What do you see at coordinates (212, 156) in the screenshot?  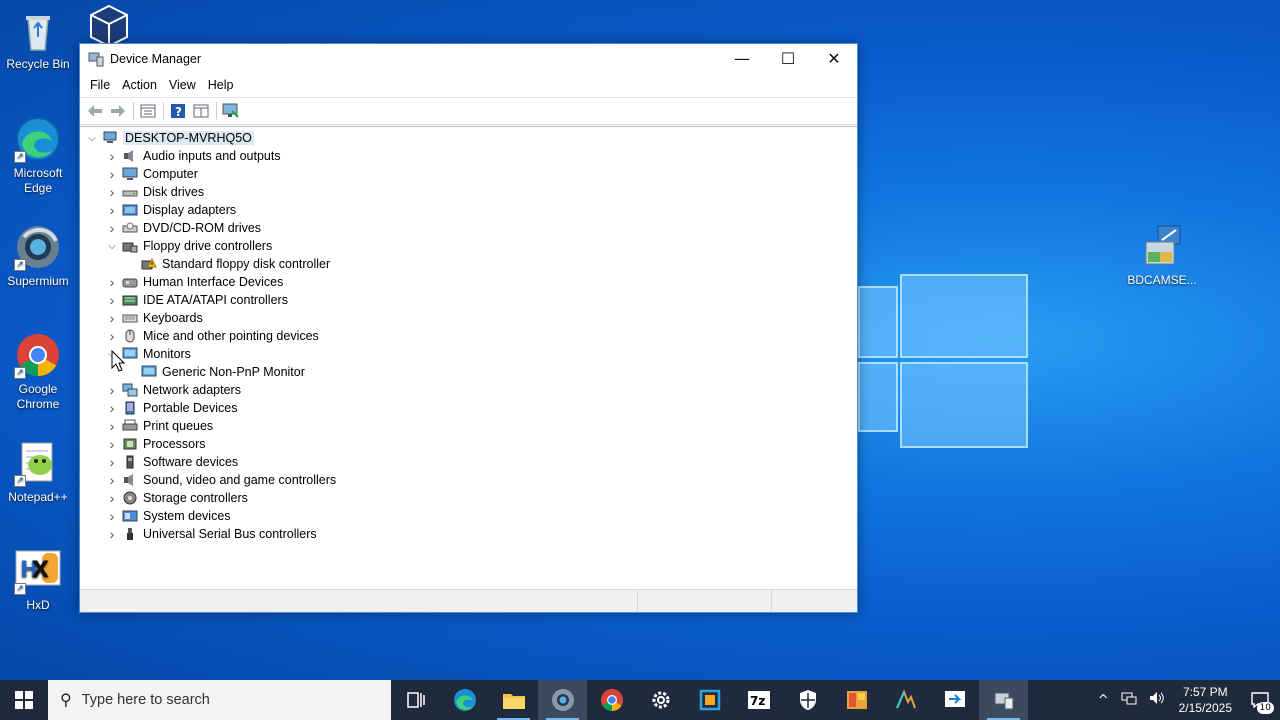 I see `tree-item-label: Audio inputs and outputs` at bounding box center [212, 156].